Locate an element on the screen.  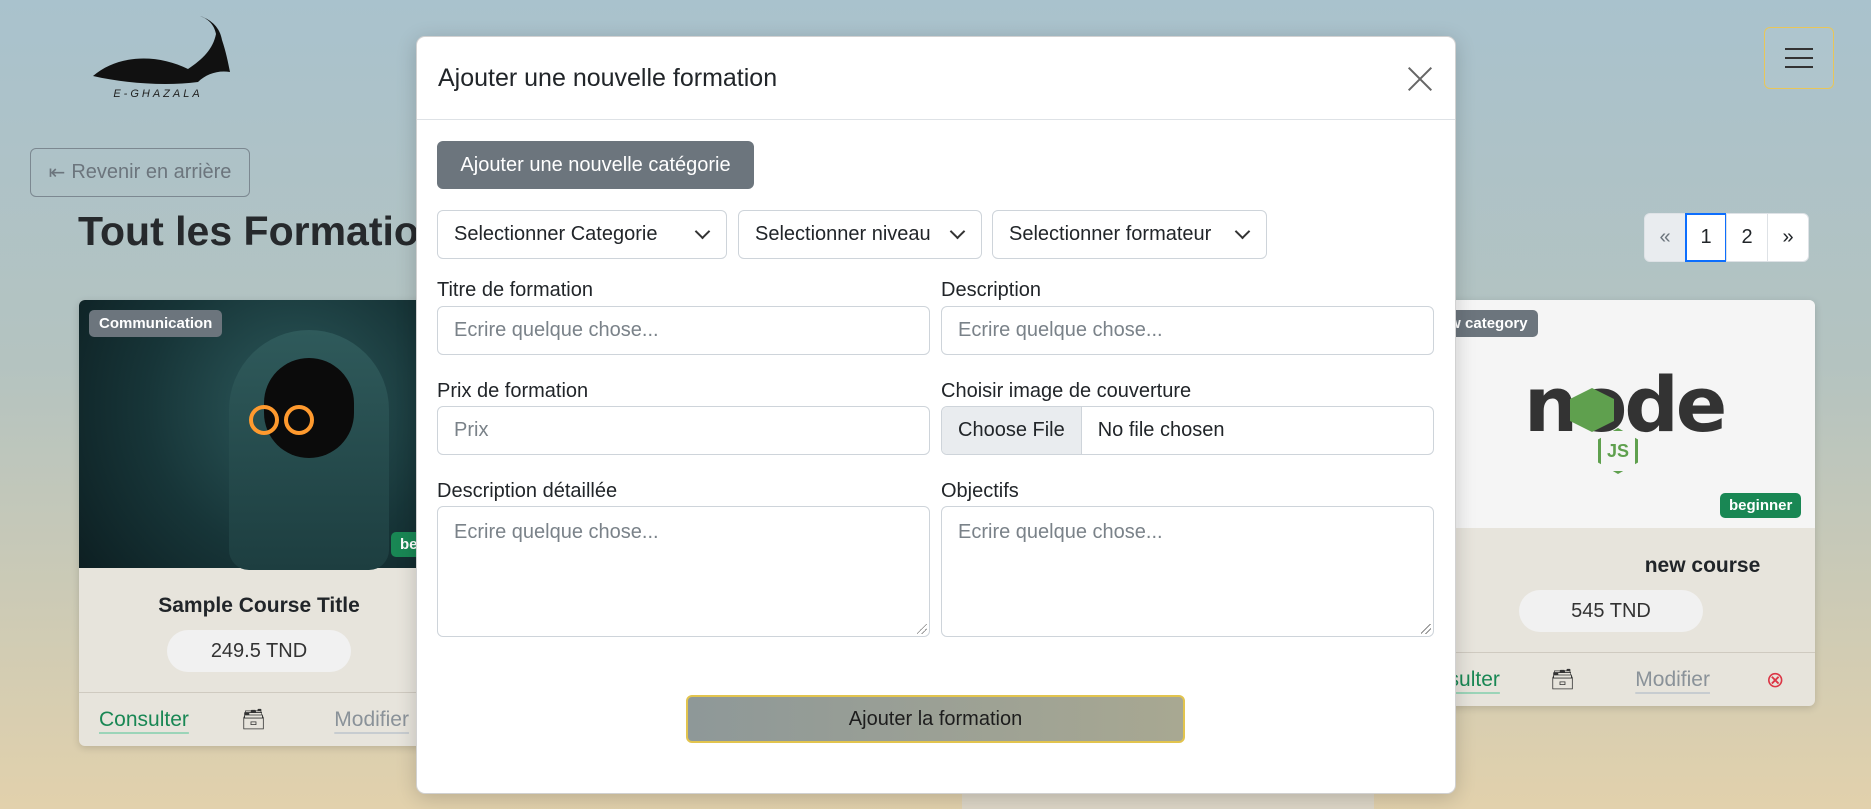
arrow-left-bar-icon: ⇤ is located at coordinates (57, 173).